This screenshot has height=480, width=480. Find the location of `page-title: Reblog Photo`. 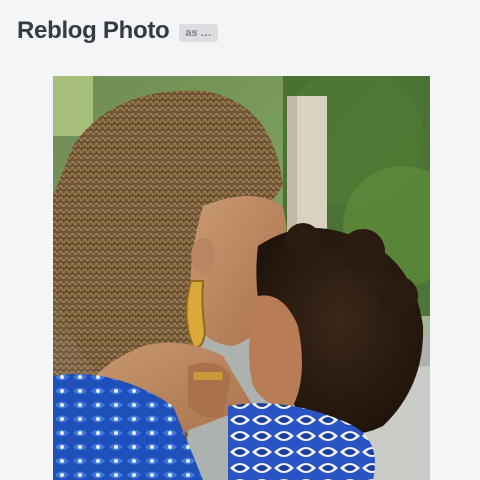

page-title: Reblog Photo is located at coordinates (93, 30).